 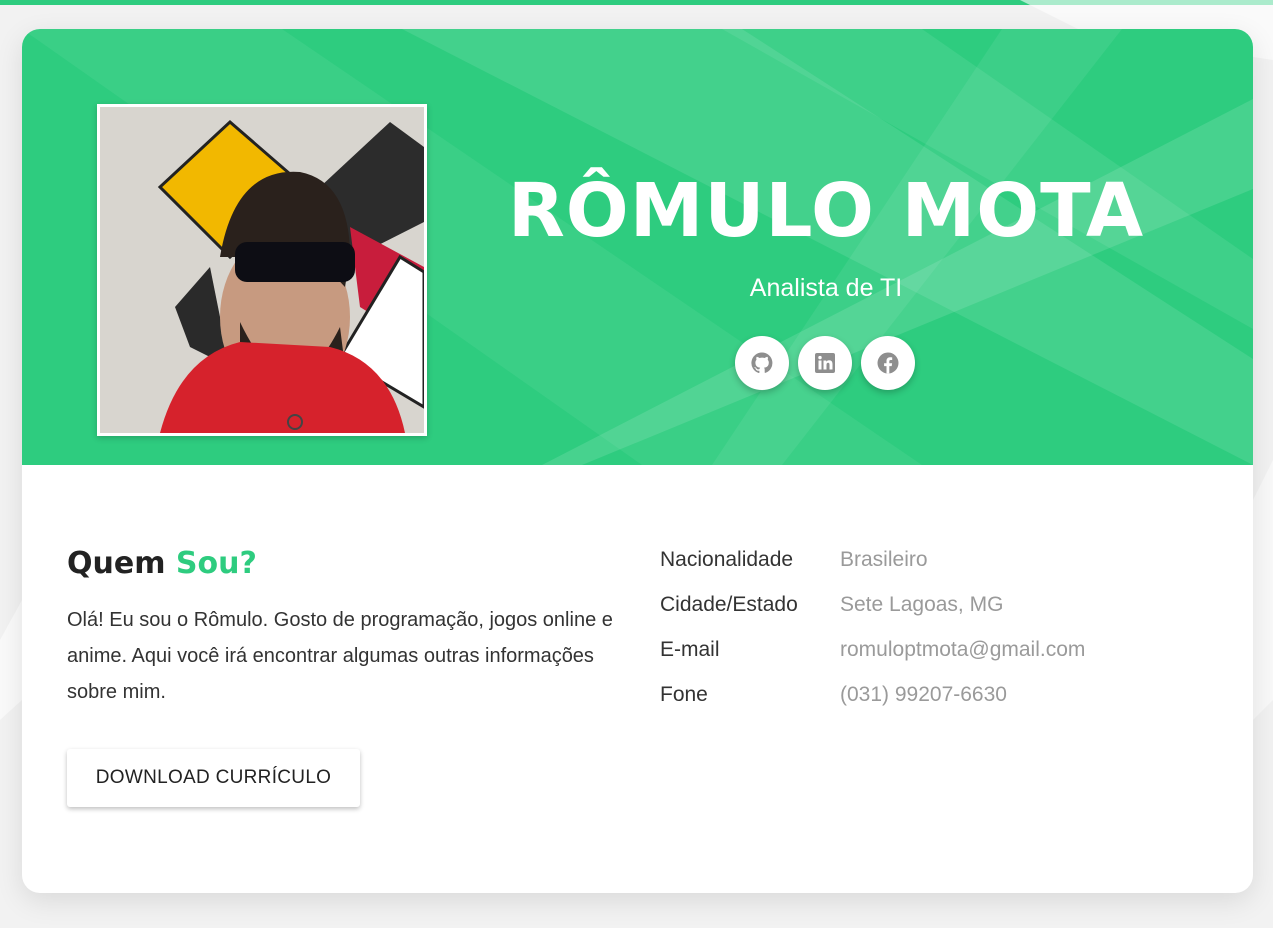 I want to click on github-link, so click(x=762, y=363).